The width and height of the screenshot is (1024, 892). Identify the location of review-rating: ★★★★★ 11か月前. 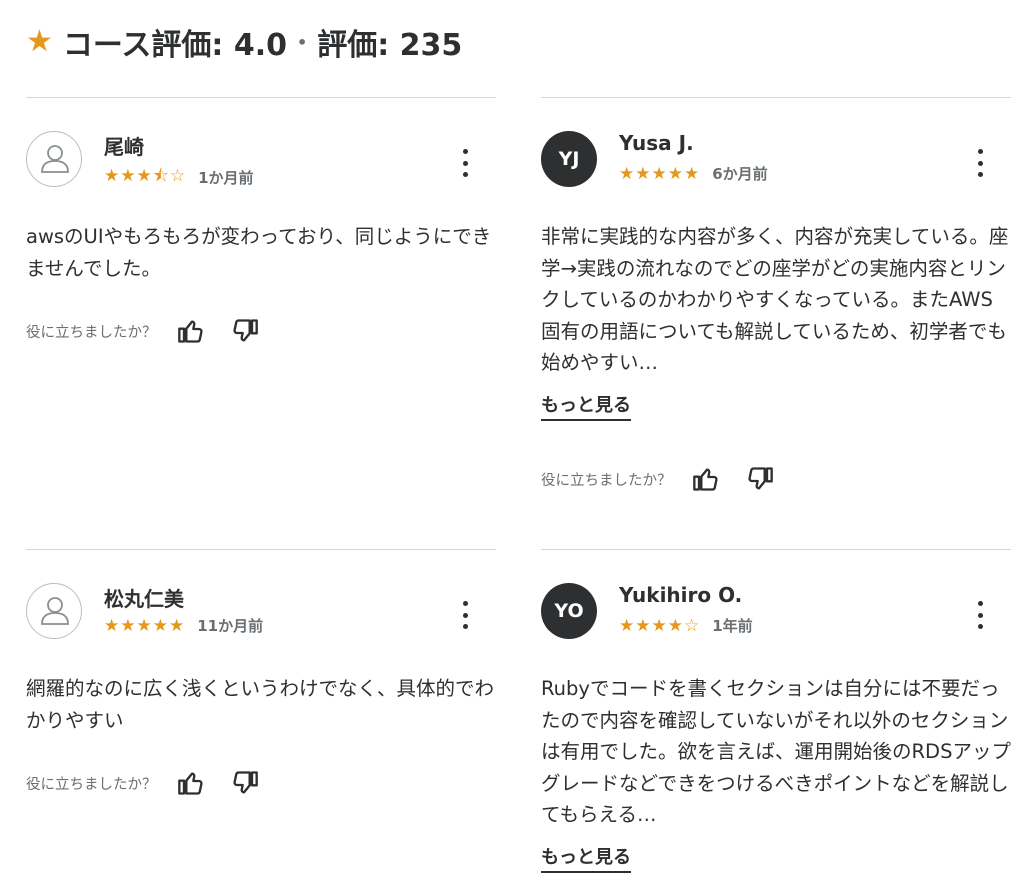
(183, 625).